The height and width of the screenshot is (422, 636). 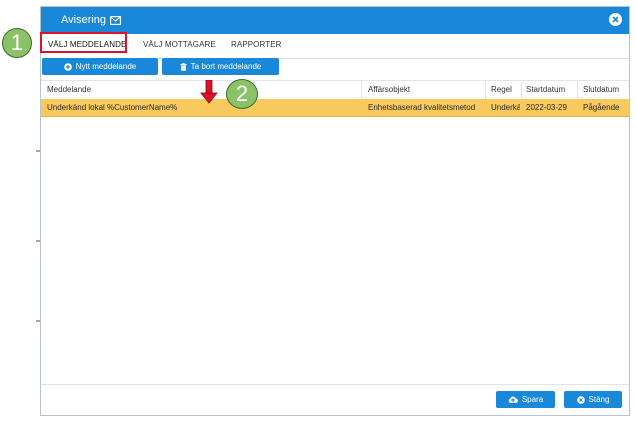 I want to click on column-header-rule: Regel, so click(x=506, y=89).